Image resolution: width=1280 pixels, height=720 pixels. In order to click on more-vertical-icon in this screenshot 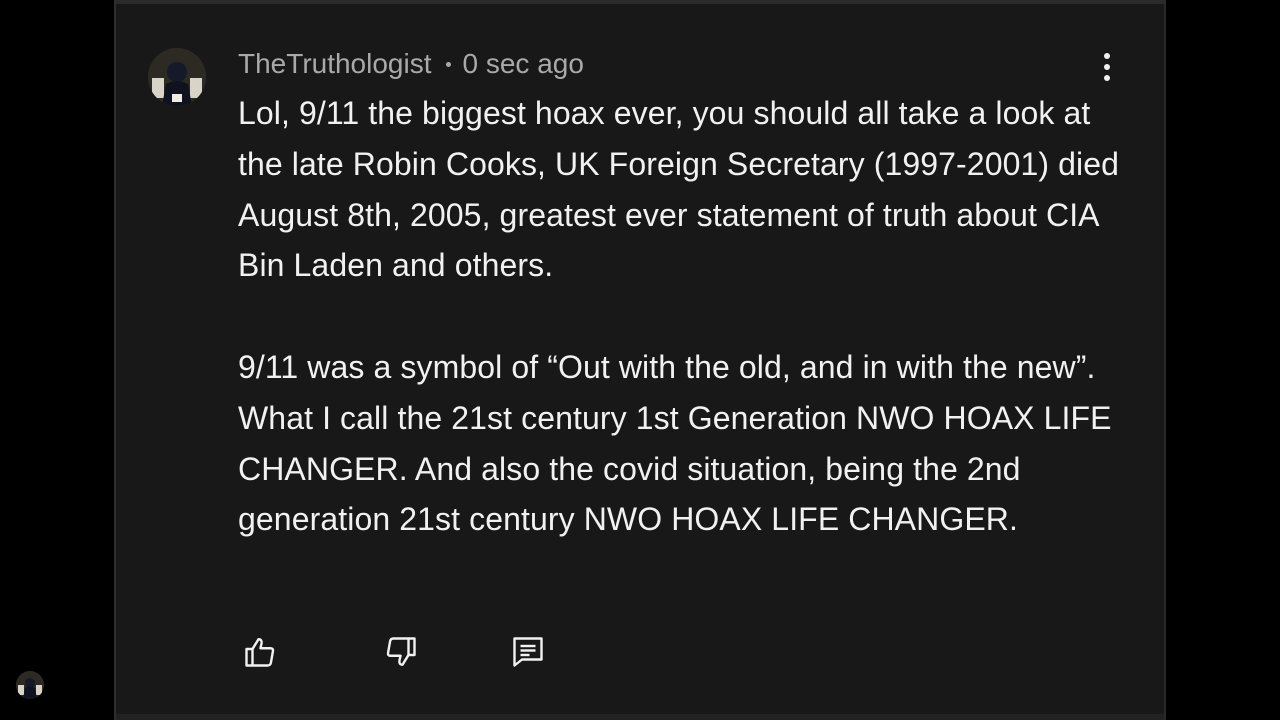, I will do `click(1107, 67)`.